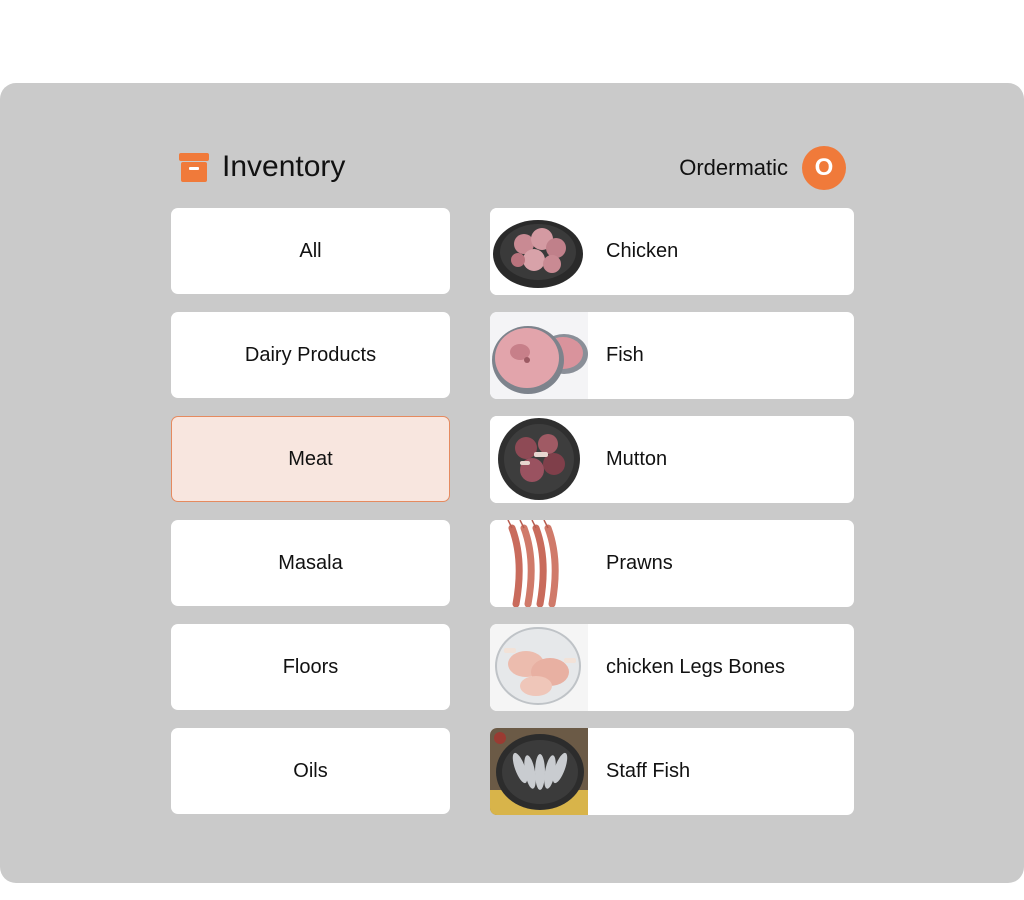 The height and width of the screenshot is (900, 1024). I want to click on item-label: Staff Fish, so click(648, 771).